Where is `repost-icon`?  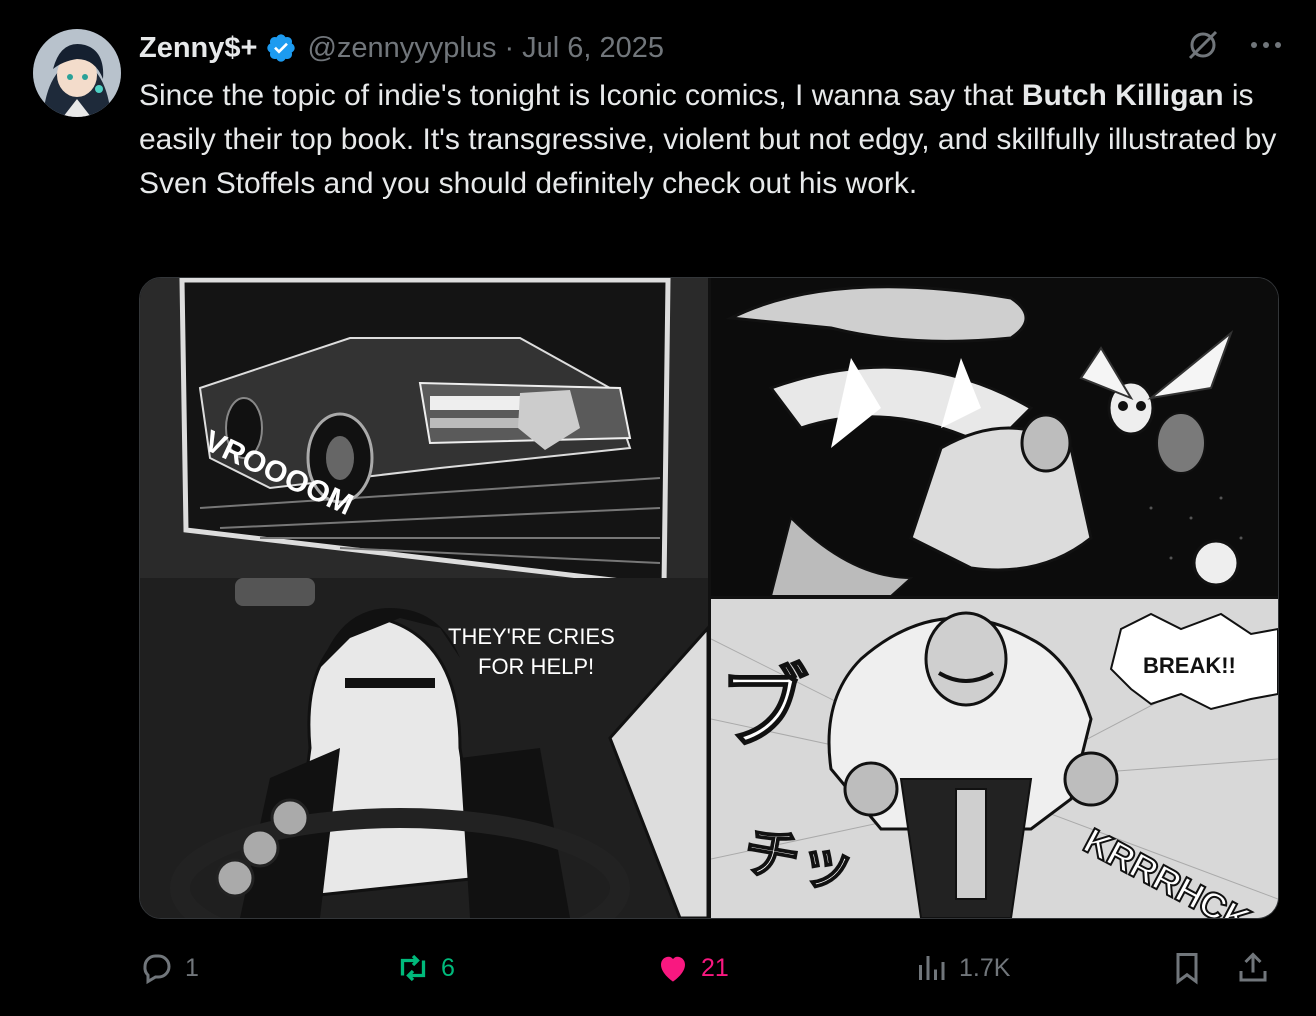 repost-icon is located at coordinates (413, 968).